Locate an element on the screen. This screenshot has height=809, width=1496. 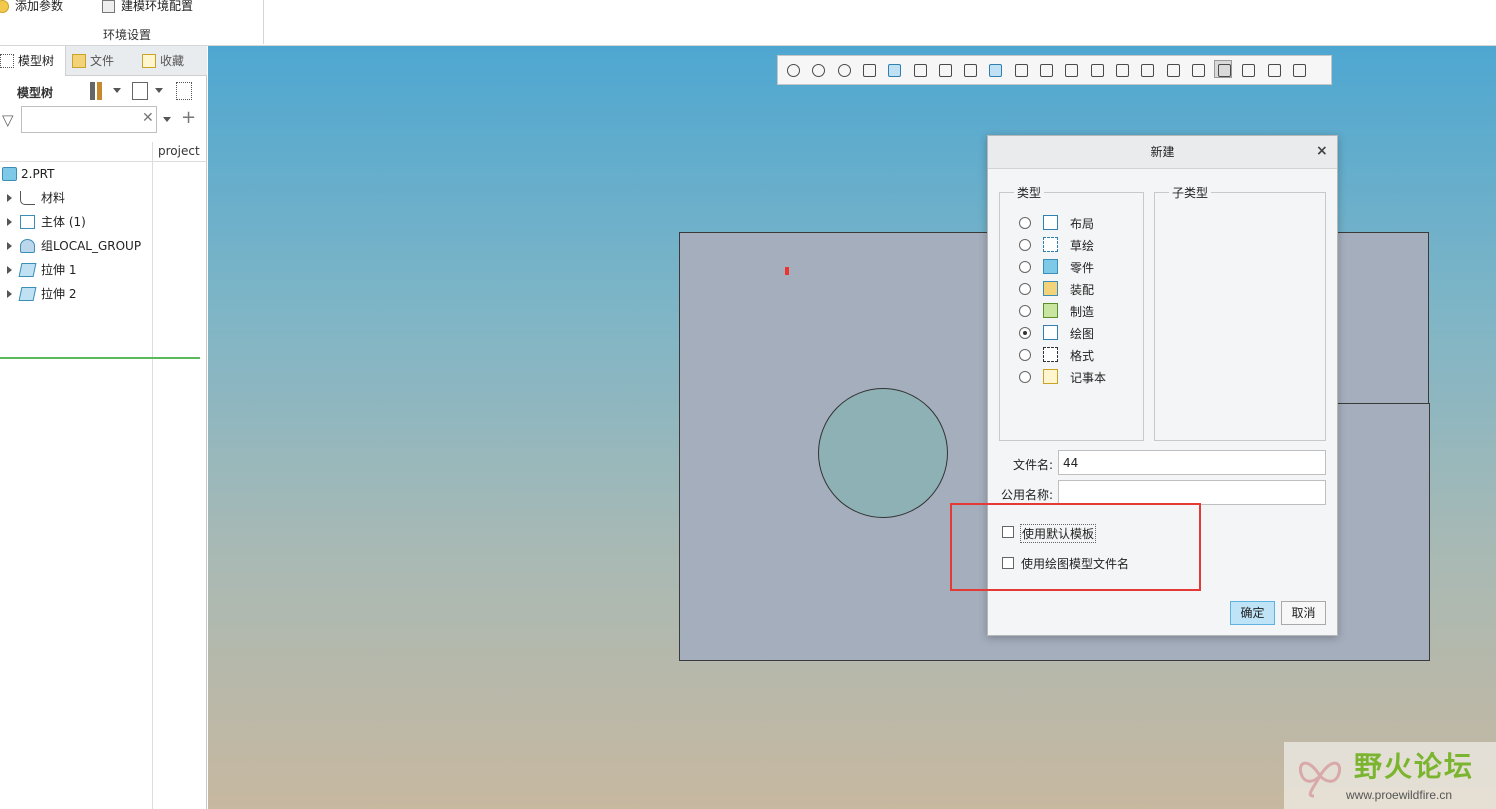
tab-folder-browser: 文件 is located at coordinates (100, 61).